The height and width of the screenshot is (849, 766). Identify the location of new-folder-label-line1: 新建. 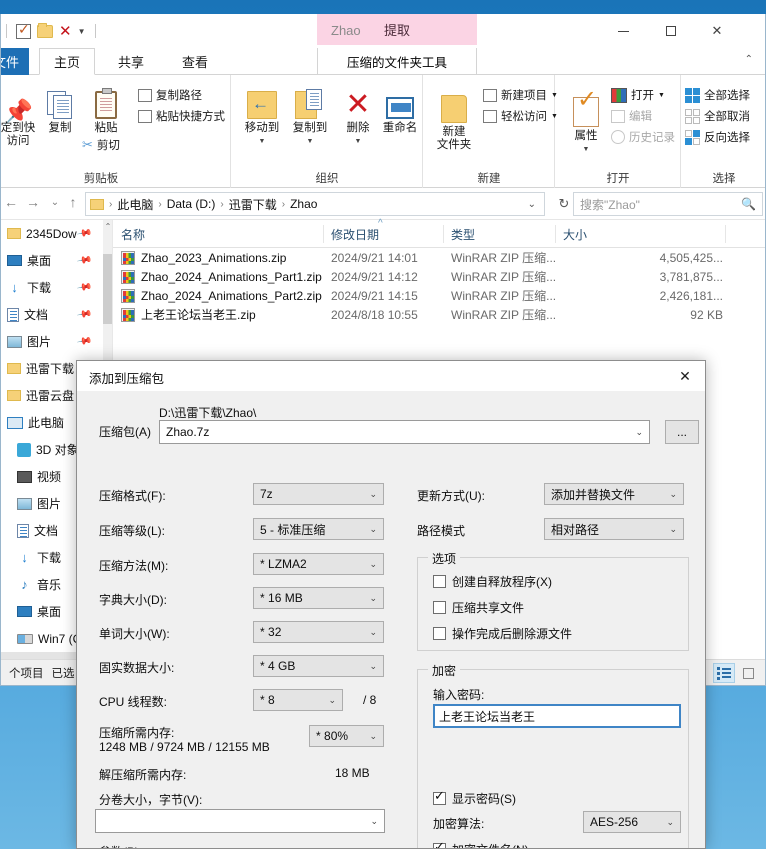
(454, 132).